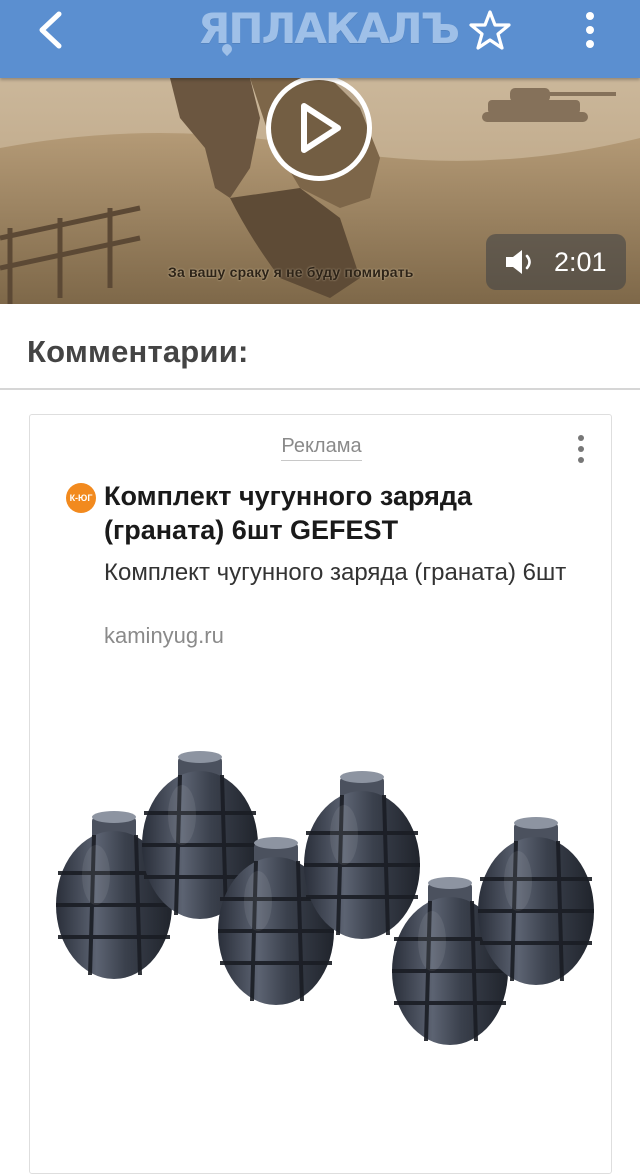 The image size is (640, 1174). I want to click on video-subtitle: За вашу сраку я не буду помирать, so click(291, 272).